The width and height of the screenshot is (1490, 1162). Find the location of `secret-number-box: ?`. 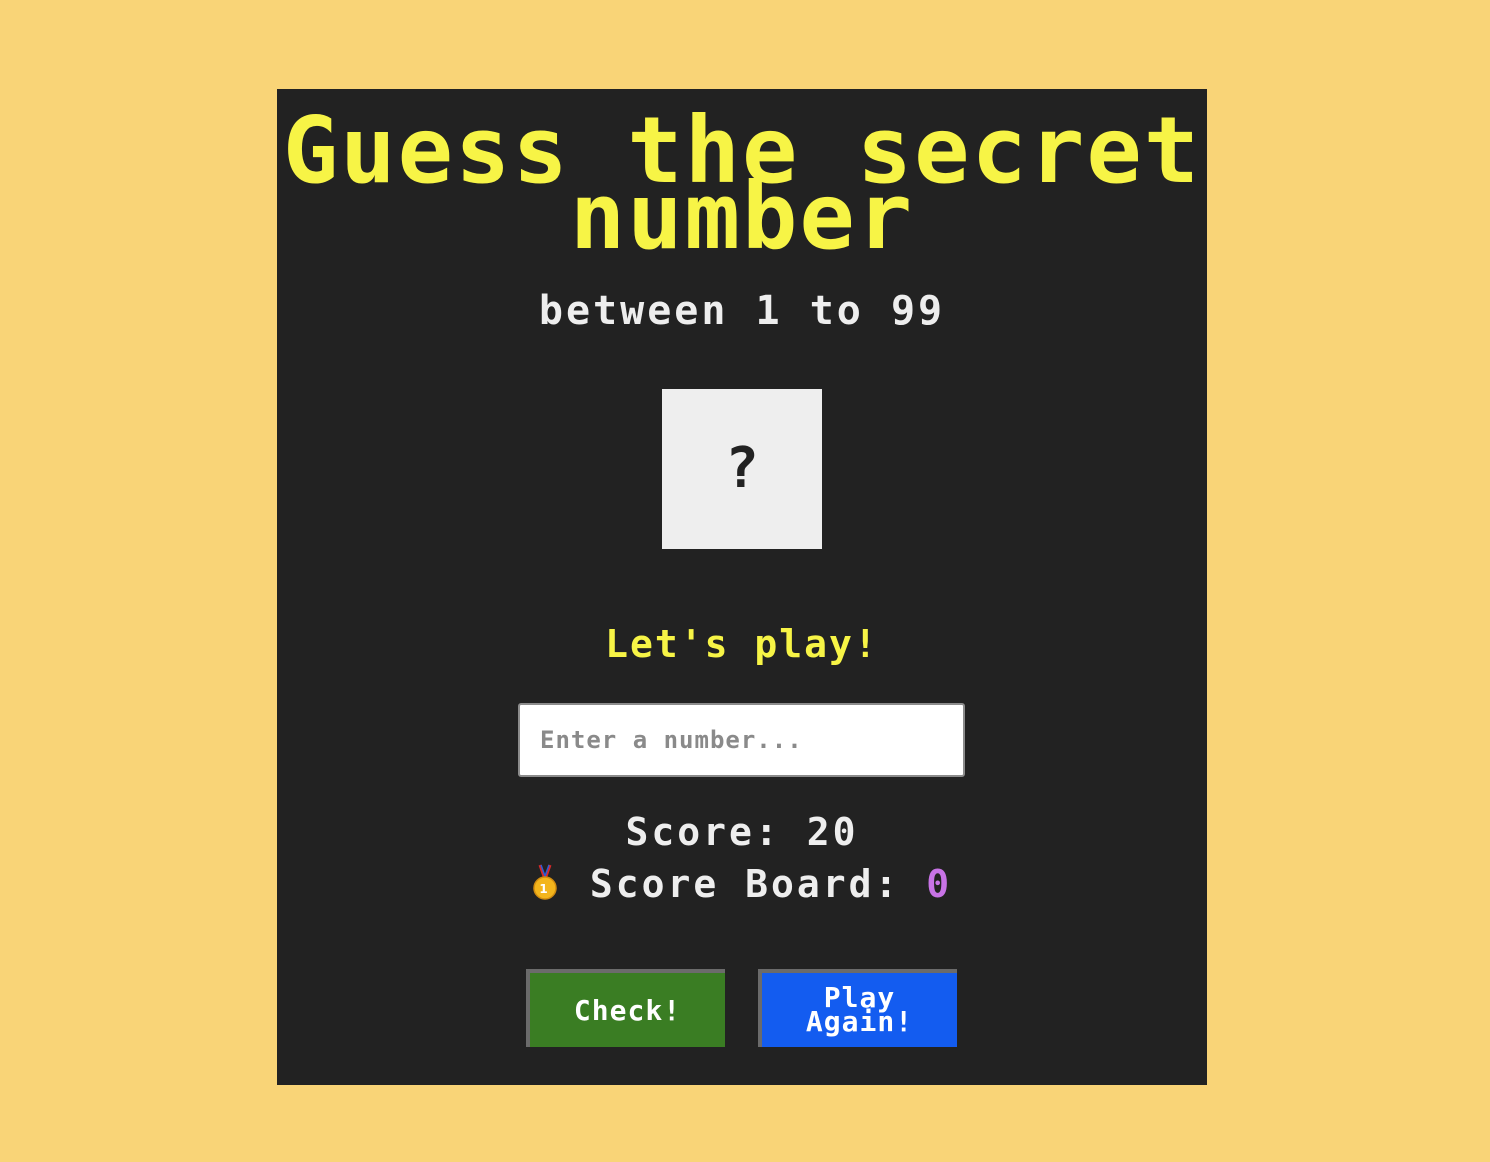

secret-number-box: ? is located at coordinates (742, 469).